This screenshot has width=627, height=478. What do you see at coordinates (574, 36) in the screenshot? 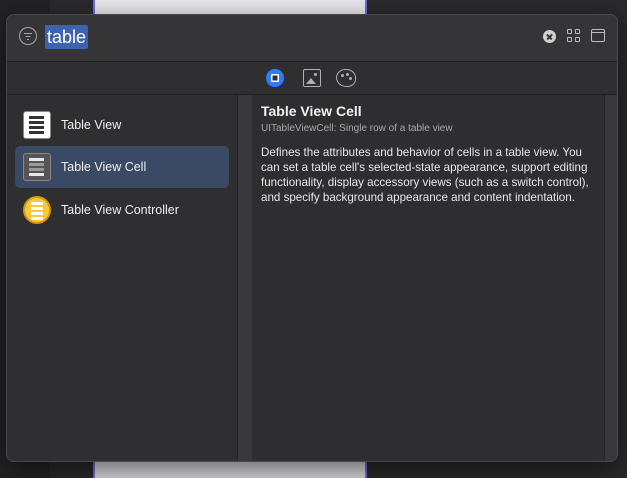
I see `grid-view-icon` at bounding box center [574, 36].